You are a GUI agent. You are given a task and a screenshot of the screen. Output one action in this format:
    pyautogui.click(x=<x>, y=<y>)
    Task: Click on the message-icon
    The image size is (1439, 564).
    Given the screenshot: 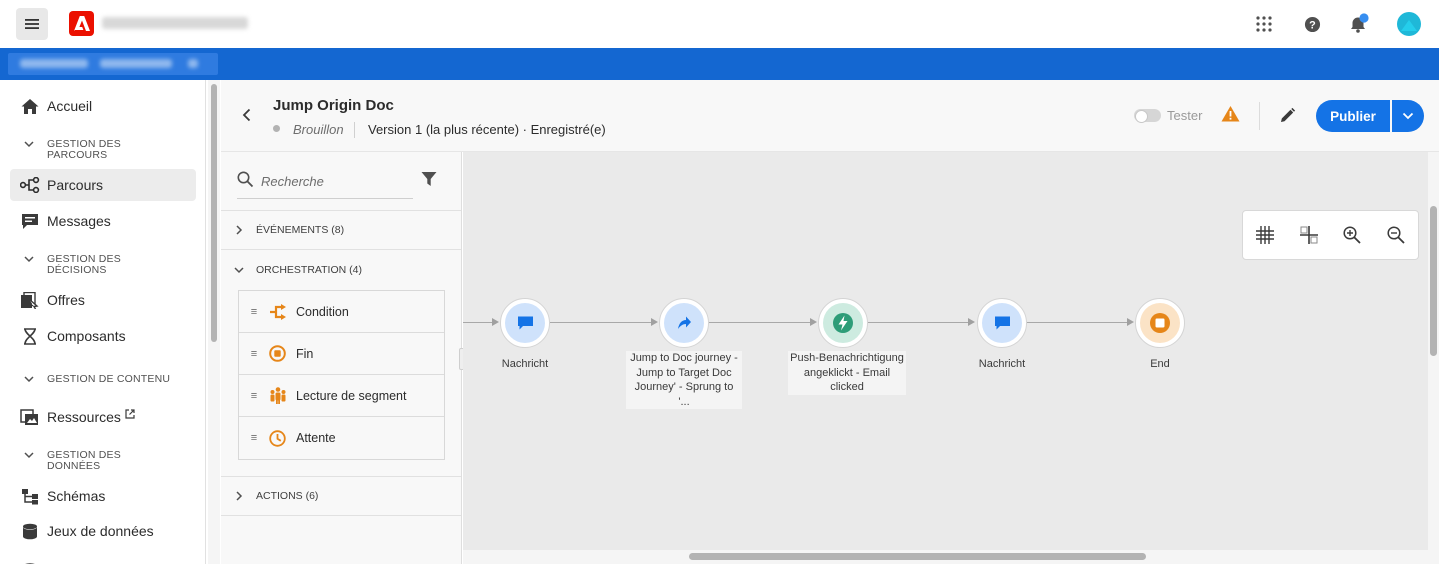 What is the action you would take?
    pyautogui.click(x=28, y=221)
    